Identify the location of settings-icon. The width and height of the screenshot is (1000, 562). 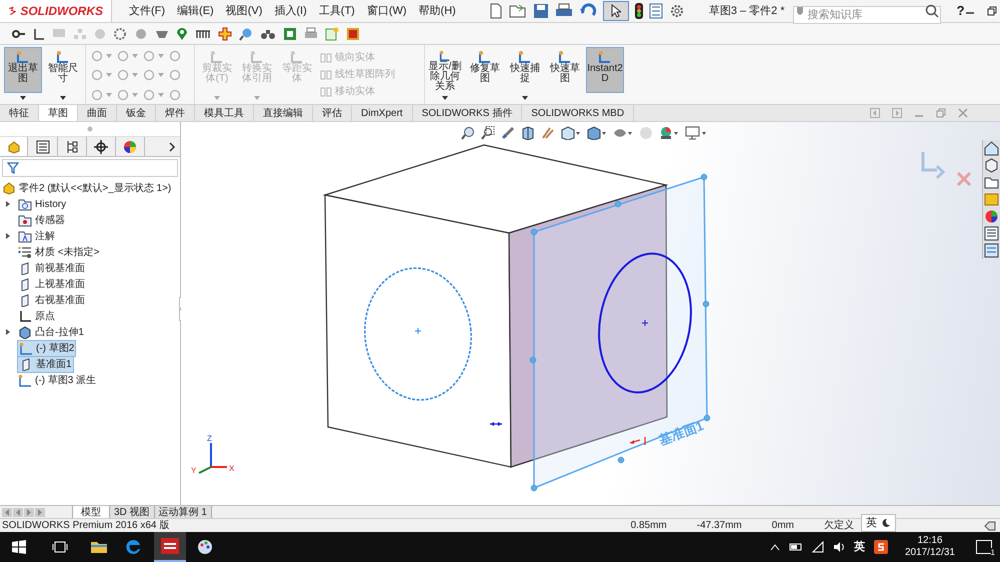
(676, 11).